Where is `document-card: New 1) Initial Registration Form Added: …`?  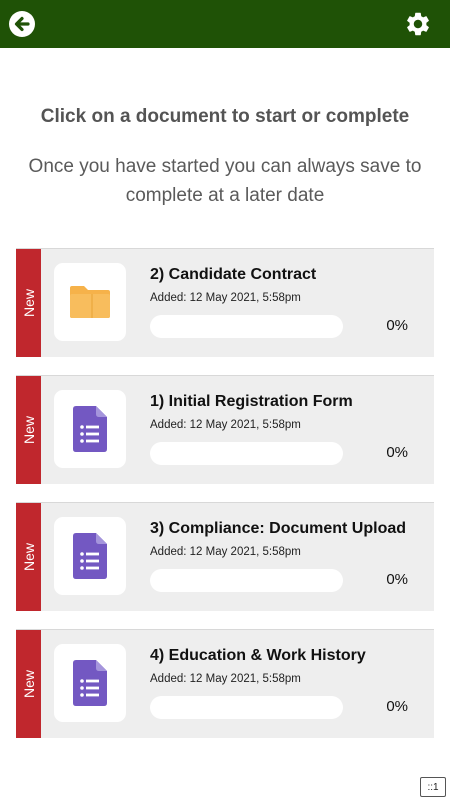 document-card: New 1) Initial Registration Form Added: … is located at coordinates (225, 429).